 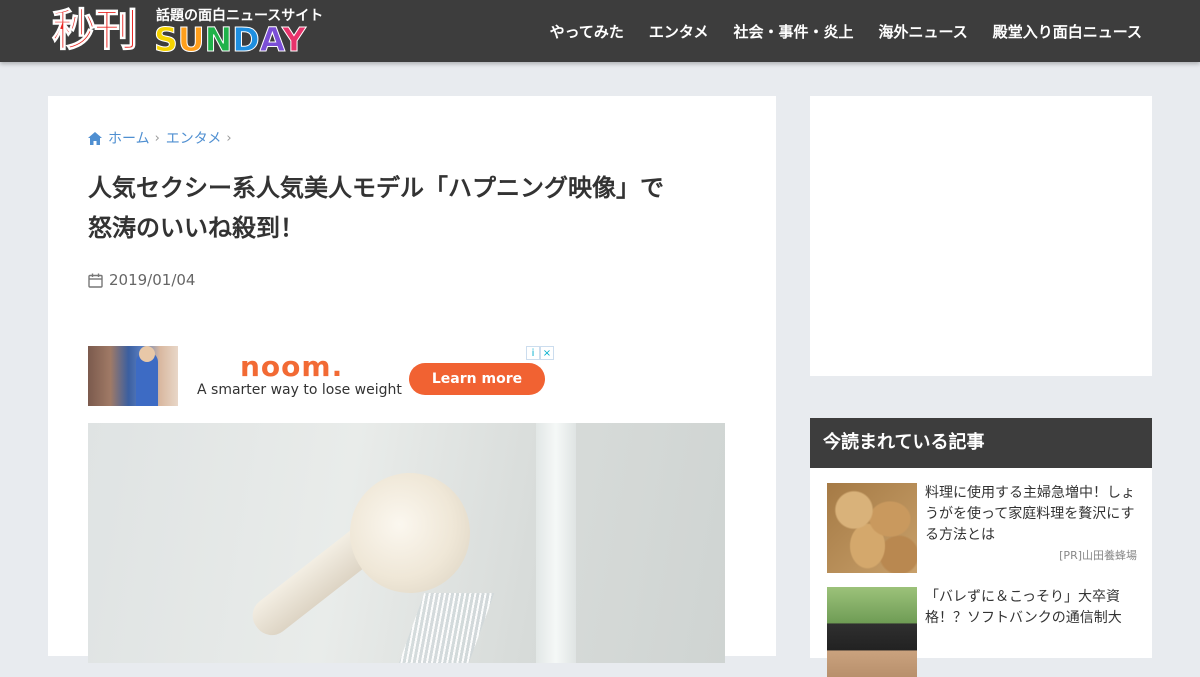 What do you see at coordinates (95, 31) in the screenshot?
I see `logo-kanji: 秒刊` at bounding box center [95, 31].